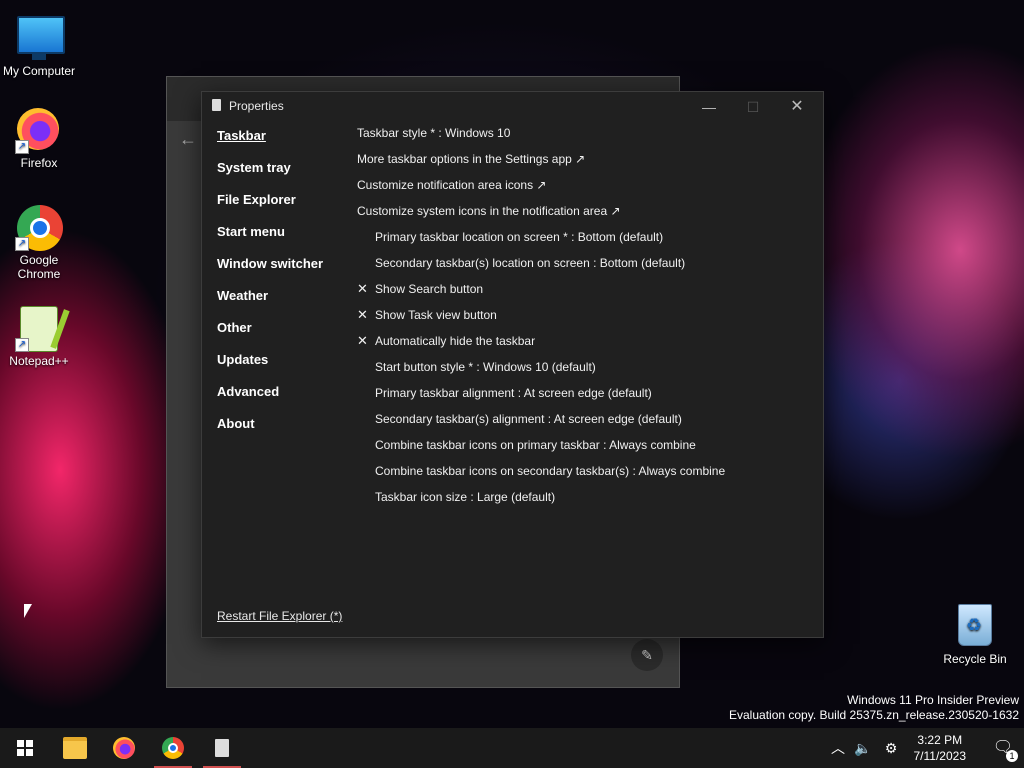  Describe the element at coordinates (512, 748) in the screenshot. I see `taskbar: ︿ 🔈 ⚙ 3:22 PM 7/11/2023 🗨 1` at that location.